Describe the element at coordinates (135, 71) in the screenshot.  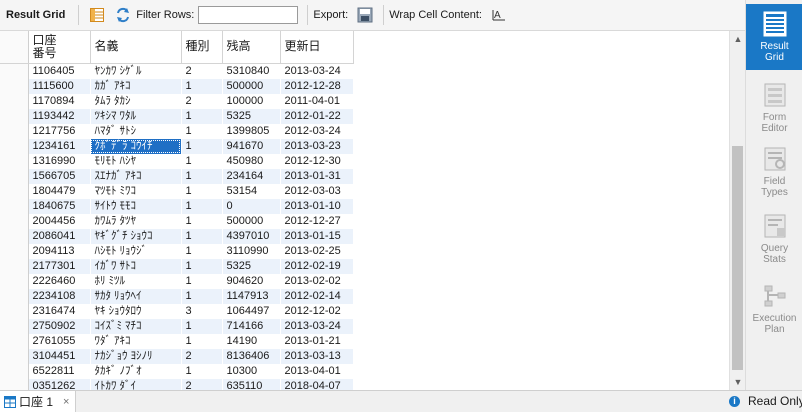
I see `table-cell: ﾔﾝｶﾜ ｼｹﾞﾙ` at that location.